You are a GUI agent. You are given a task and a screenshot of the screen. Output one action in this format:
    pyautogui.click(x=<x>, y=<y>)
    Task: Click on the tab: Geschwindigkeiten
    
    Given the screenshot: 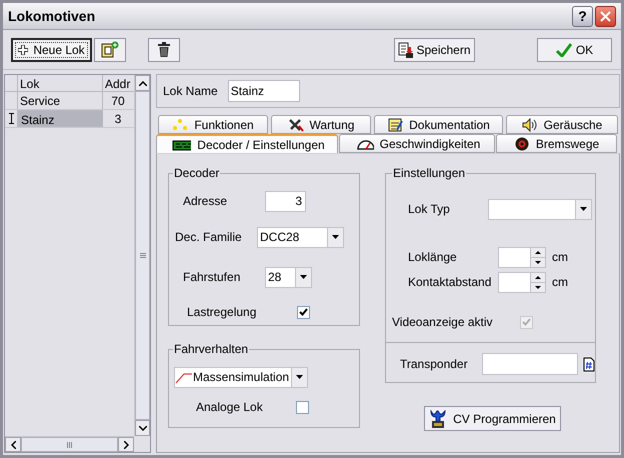 What is the action you would take?
    pyautogui.click(x=417, y=143)
    